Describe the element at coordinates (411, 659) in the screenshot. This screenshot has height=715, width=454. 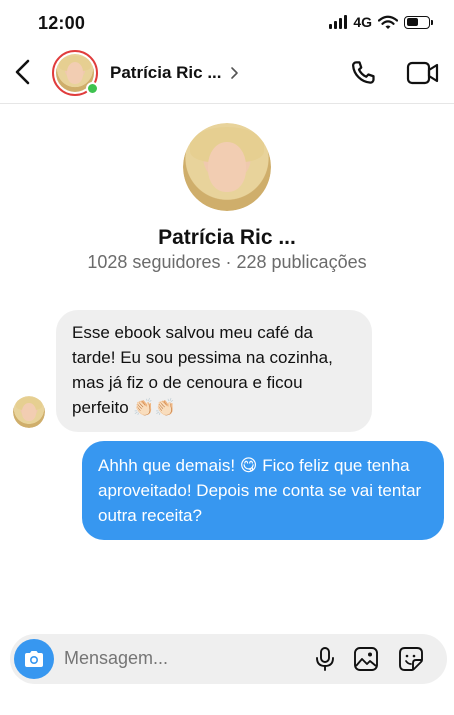
I see `sticker-icon` at that location.